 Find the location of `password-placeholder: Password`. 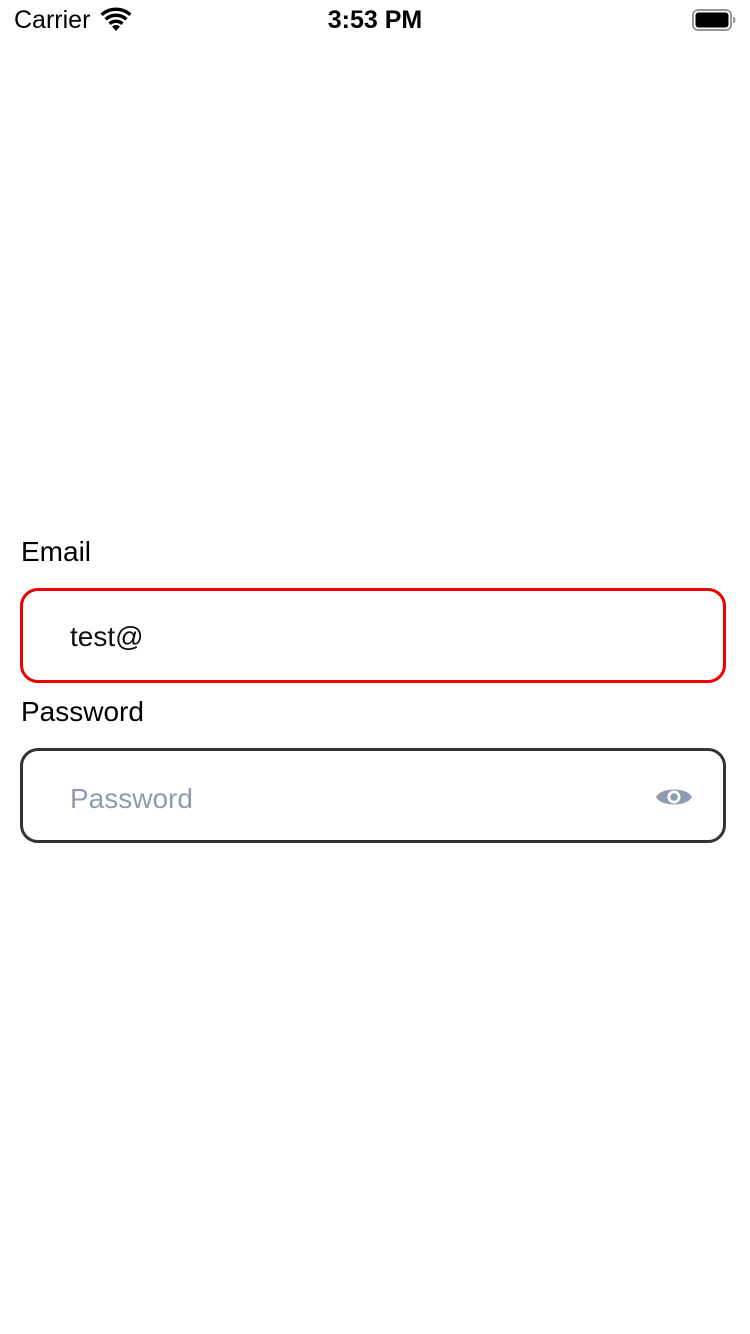

password-placeholder: Password is located at coordinates (131, 799).